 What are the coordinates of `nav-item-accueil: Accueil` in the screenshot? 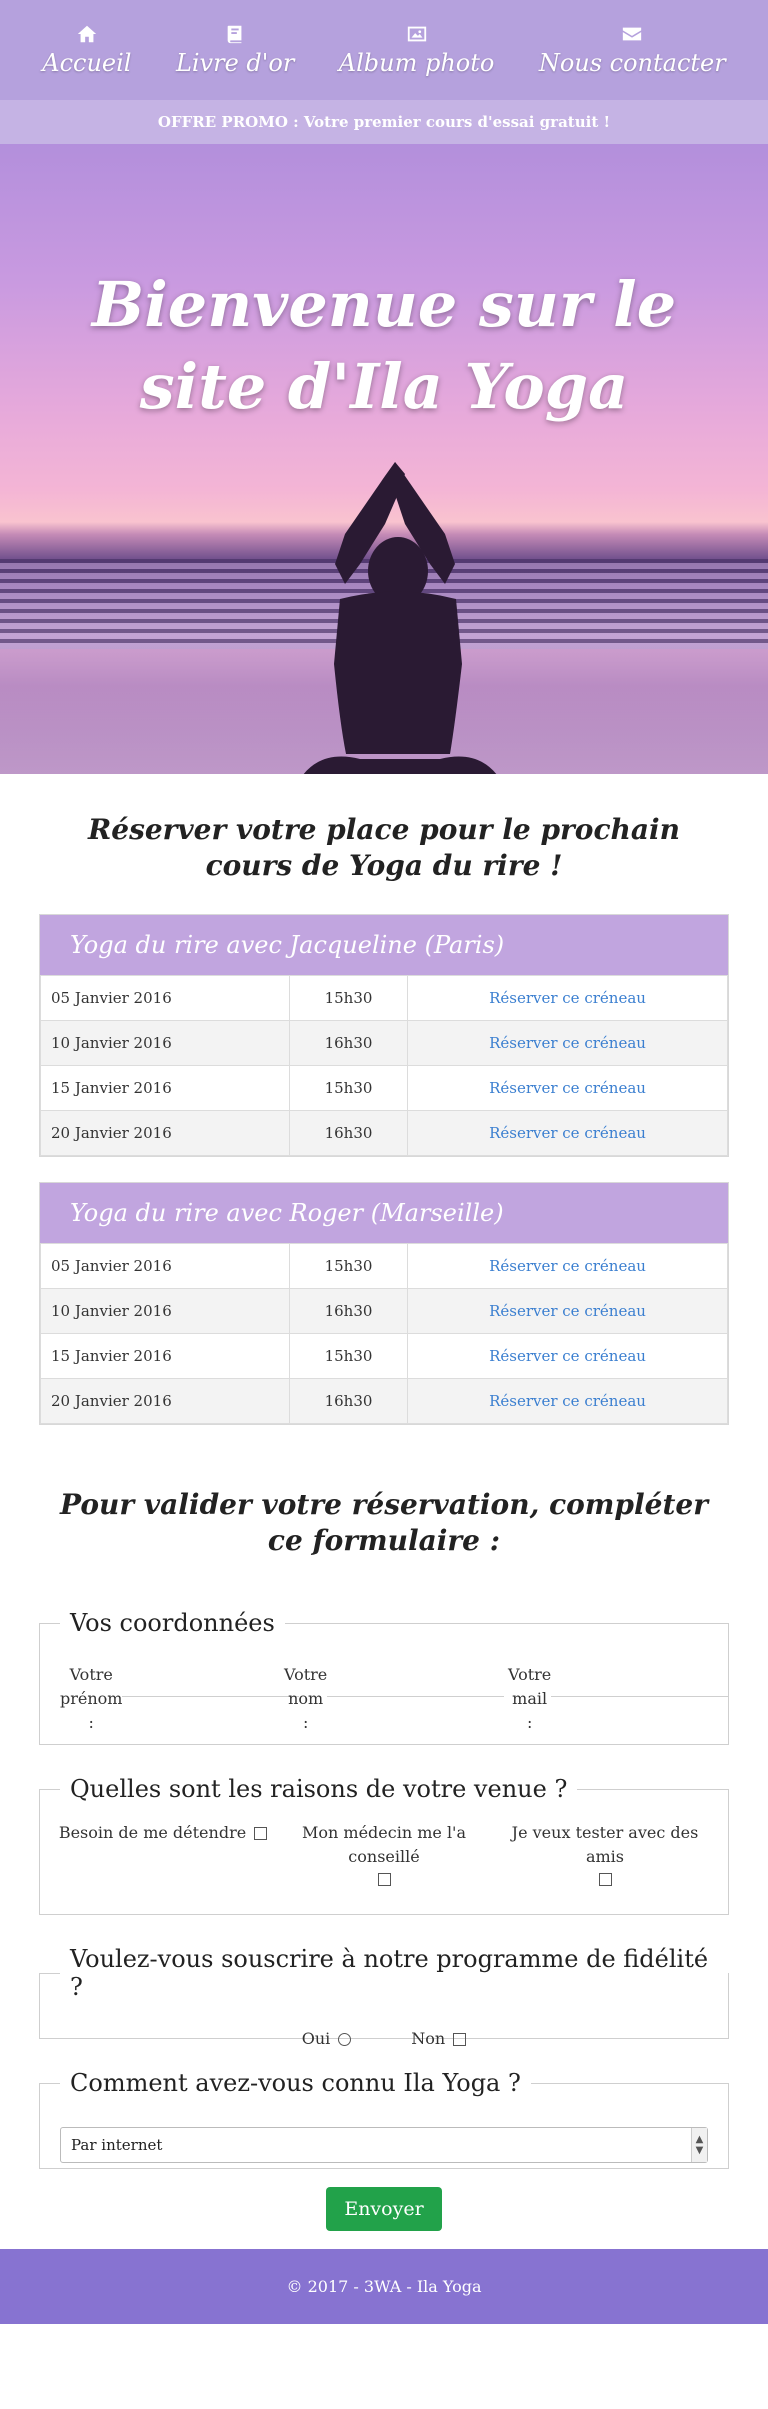 It's located at (86, 50).